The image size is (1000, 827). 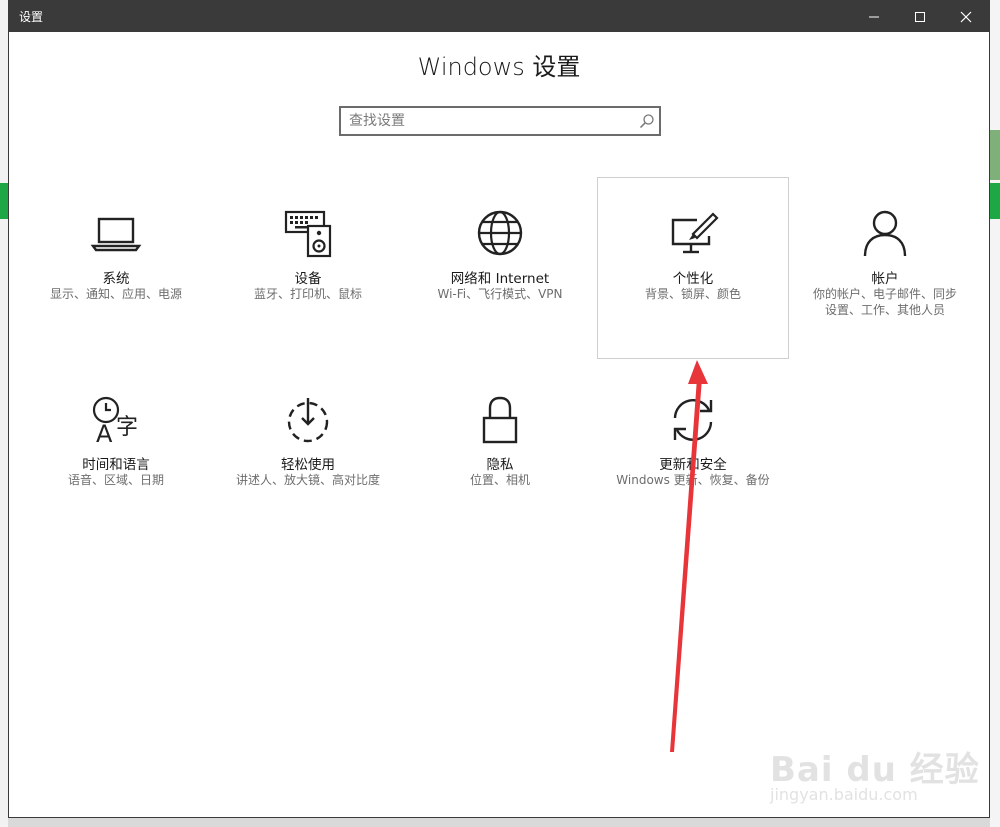 What do you see at coordinates (844, 794) in the screenshot?
I see `watermark-url: jingyan.baidu.com` at bounding box center [844, 794].